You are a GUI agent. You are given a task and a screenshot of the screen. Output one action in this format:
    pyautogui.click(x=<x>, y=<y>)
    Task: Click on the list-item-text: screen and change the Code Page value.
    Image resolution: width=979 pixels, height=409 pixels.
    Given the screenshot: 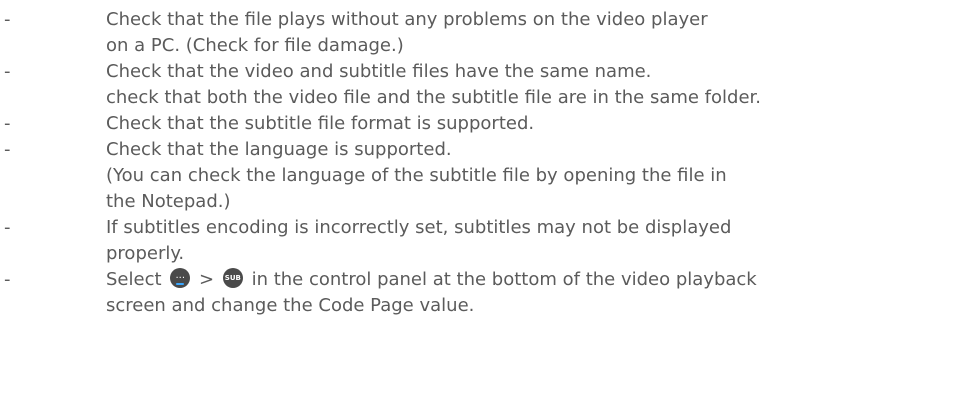 What is the action you would take?
    pyautogui.click(x=290, y=305)
    